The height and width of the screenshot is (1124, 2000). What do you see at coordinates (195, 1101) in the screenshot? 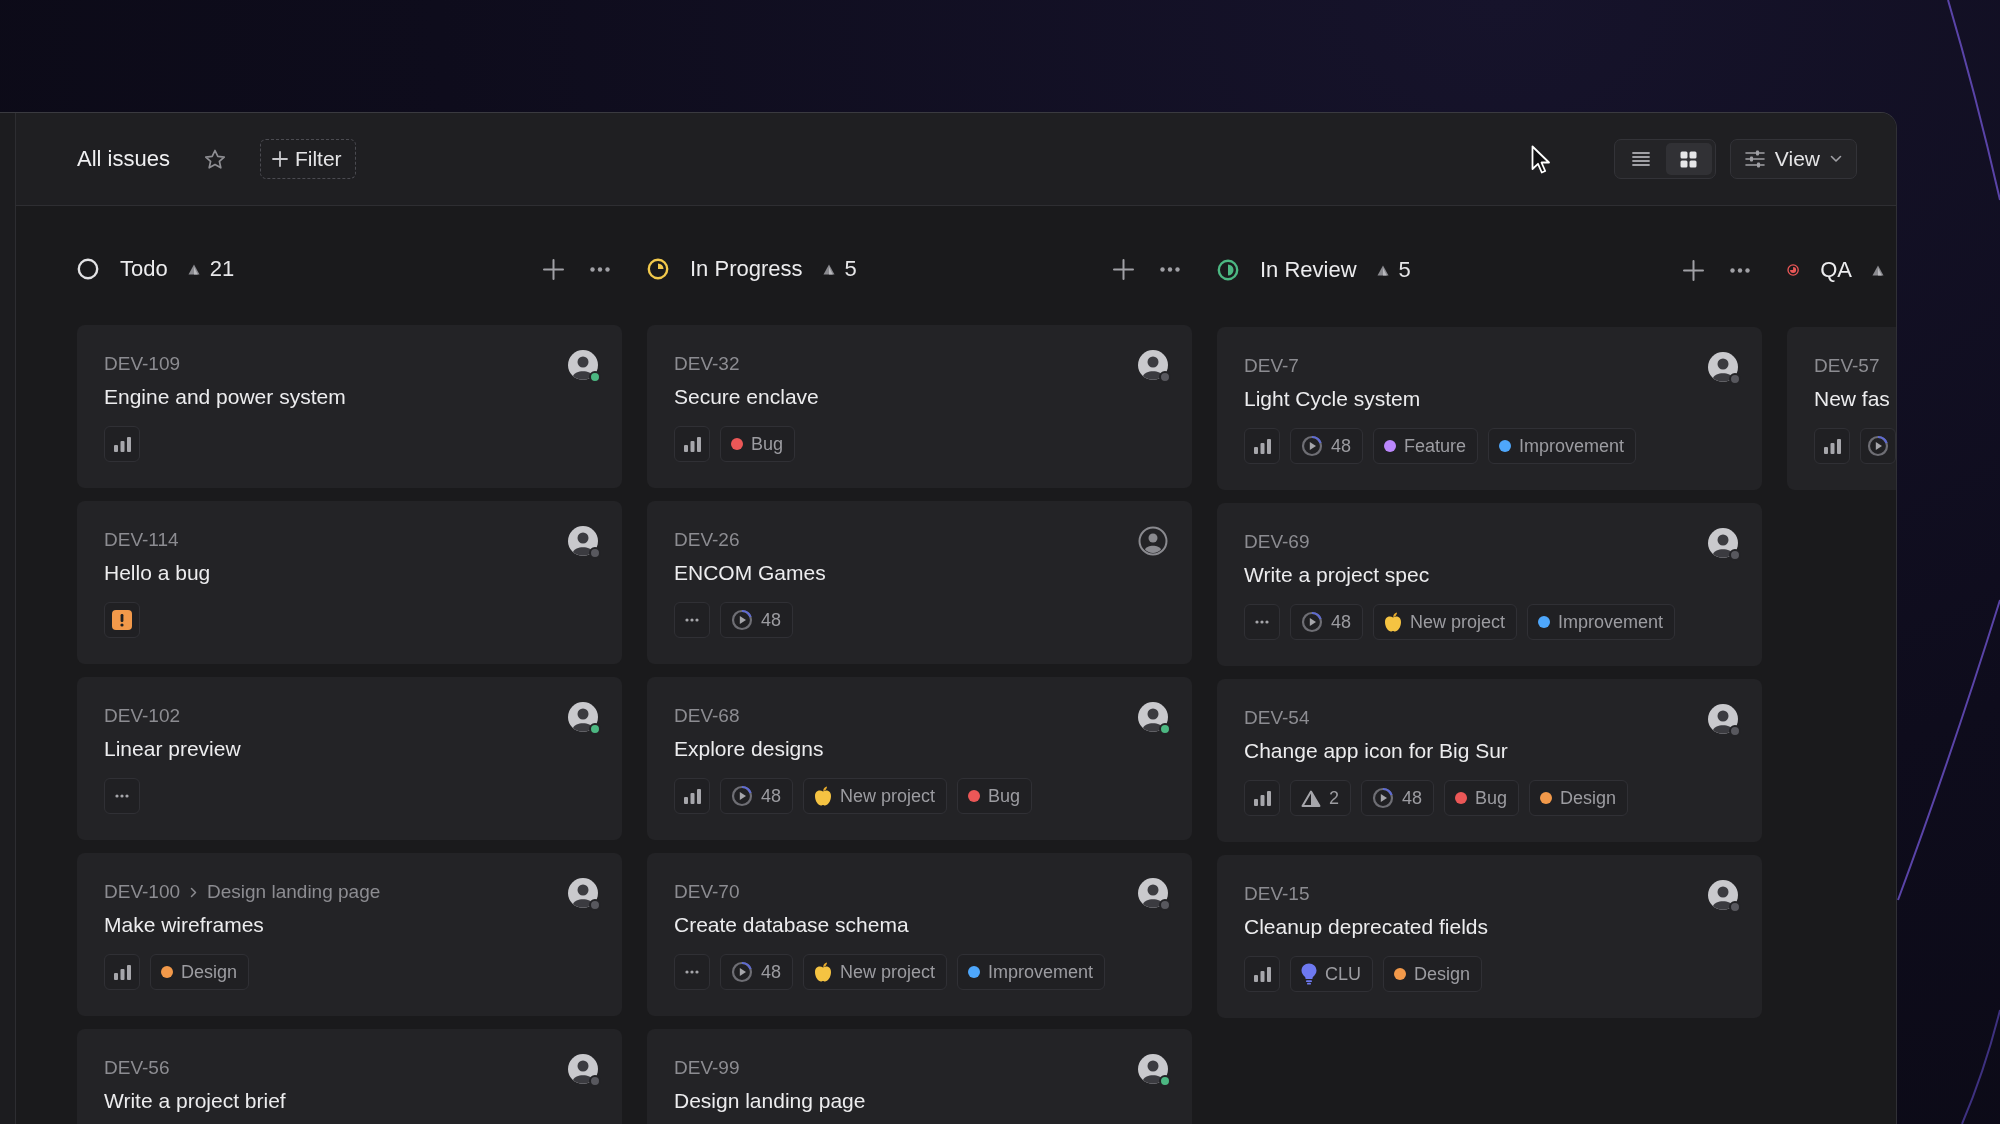
I see `issue-title: Write a project brief` at bounding box center [195, 1101].